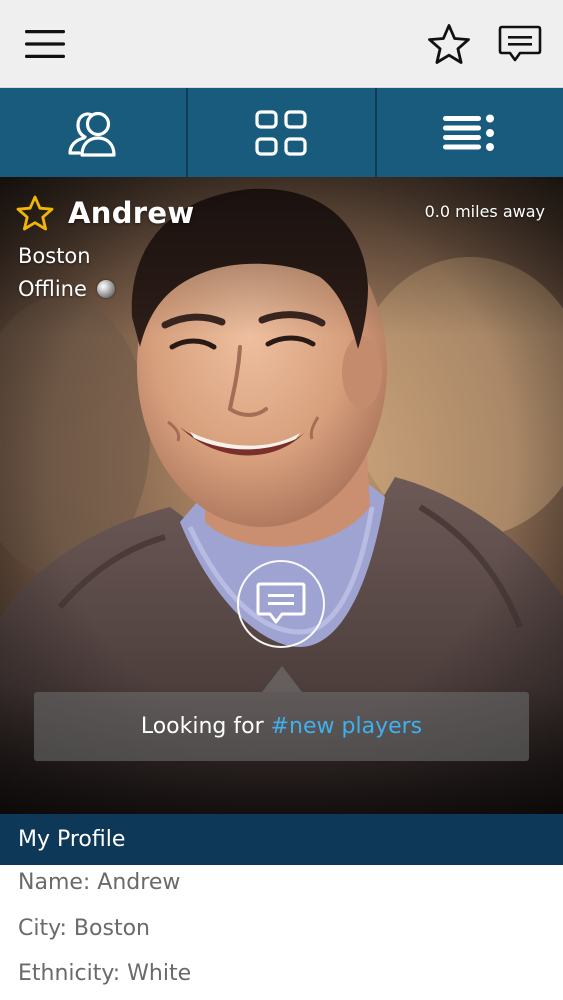  What do you see at coordinates (105, 973) in the screenshot?
I see `detail-ethnicity: Ethnicity: White` at bounding box center [105, 973].